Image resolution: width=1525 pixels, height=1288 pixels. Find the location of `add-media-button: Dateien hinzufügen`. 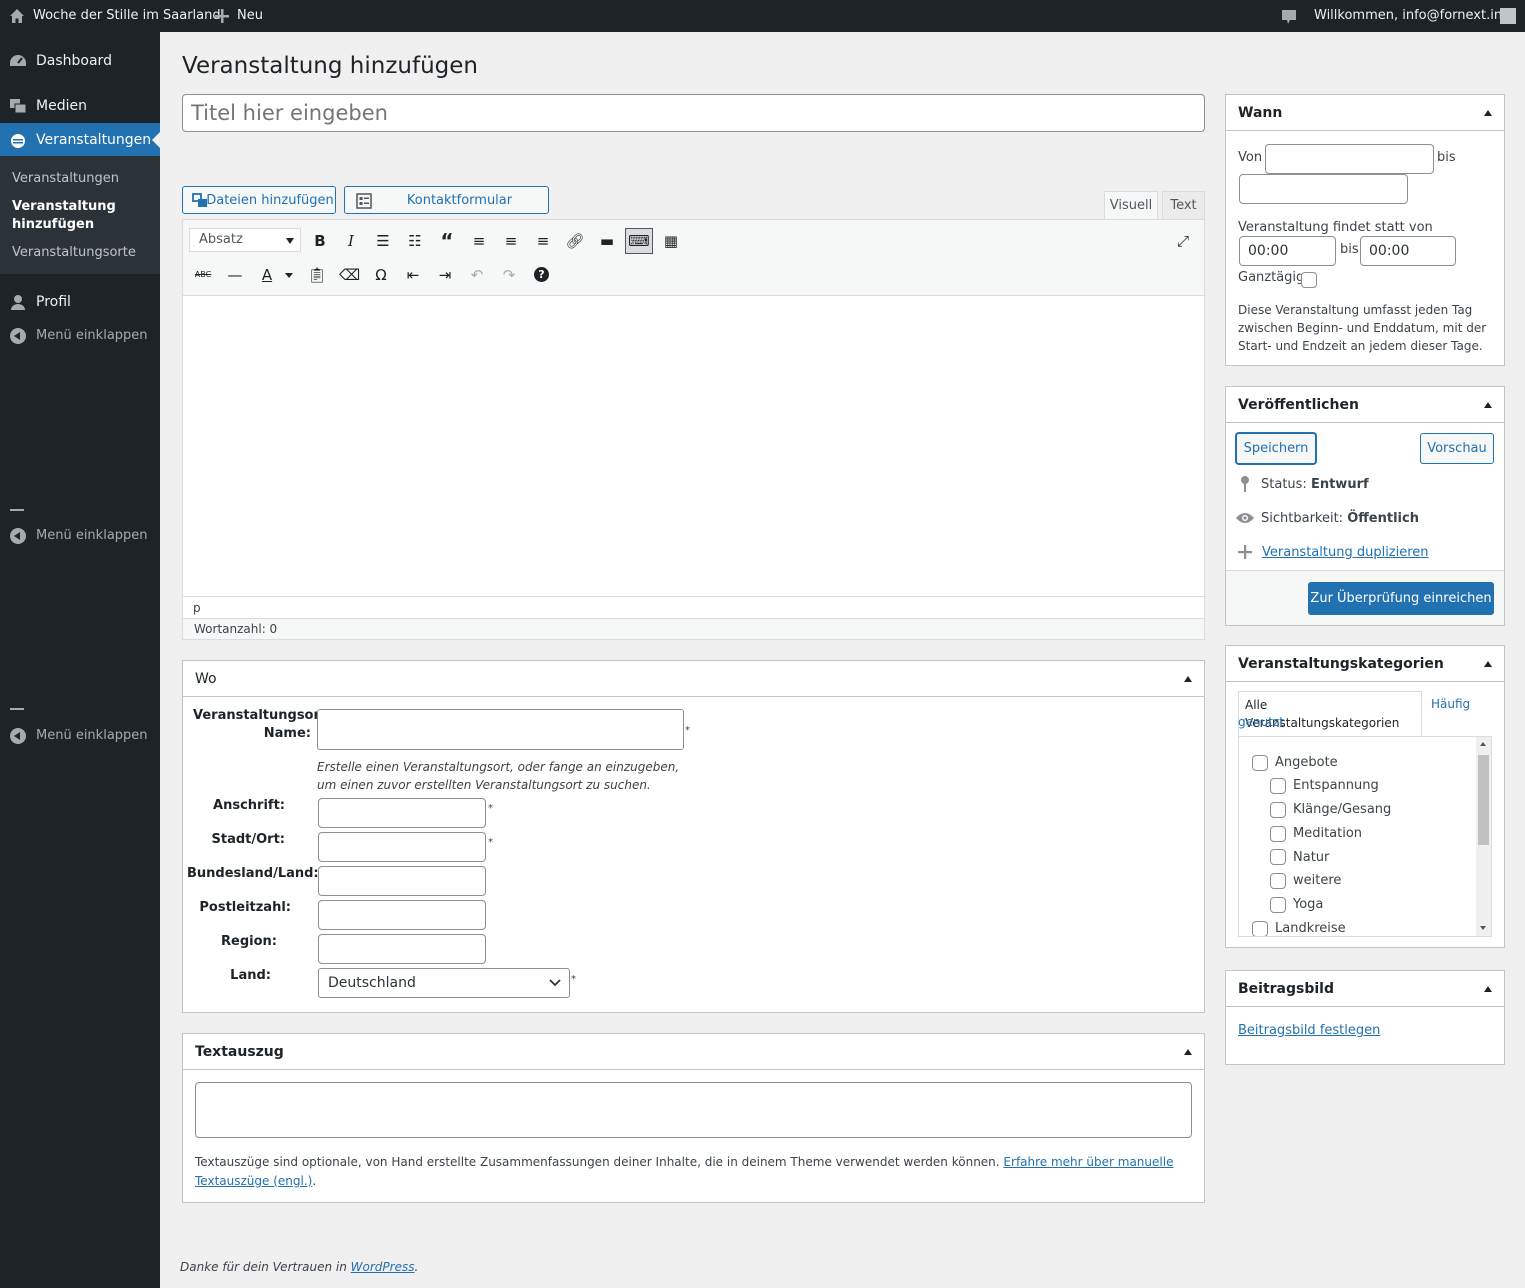

add-media-button: Dateien hinzufügen is located at coordinates (259, 200).